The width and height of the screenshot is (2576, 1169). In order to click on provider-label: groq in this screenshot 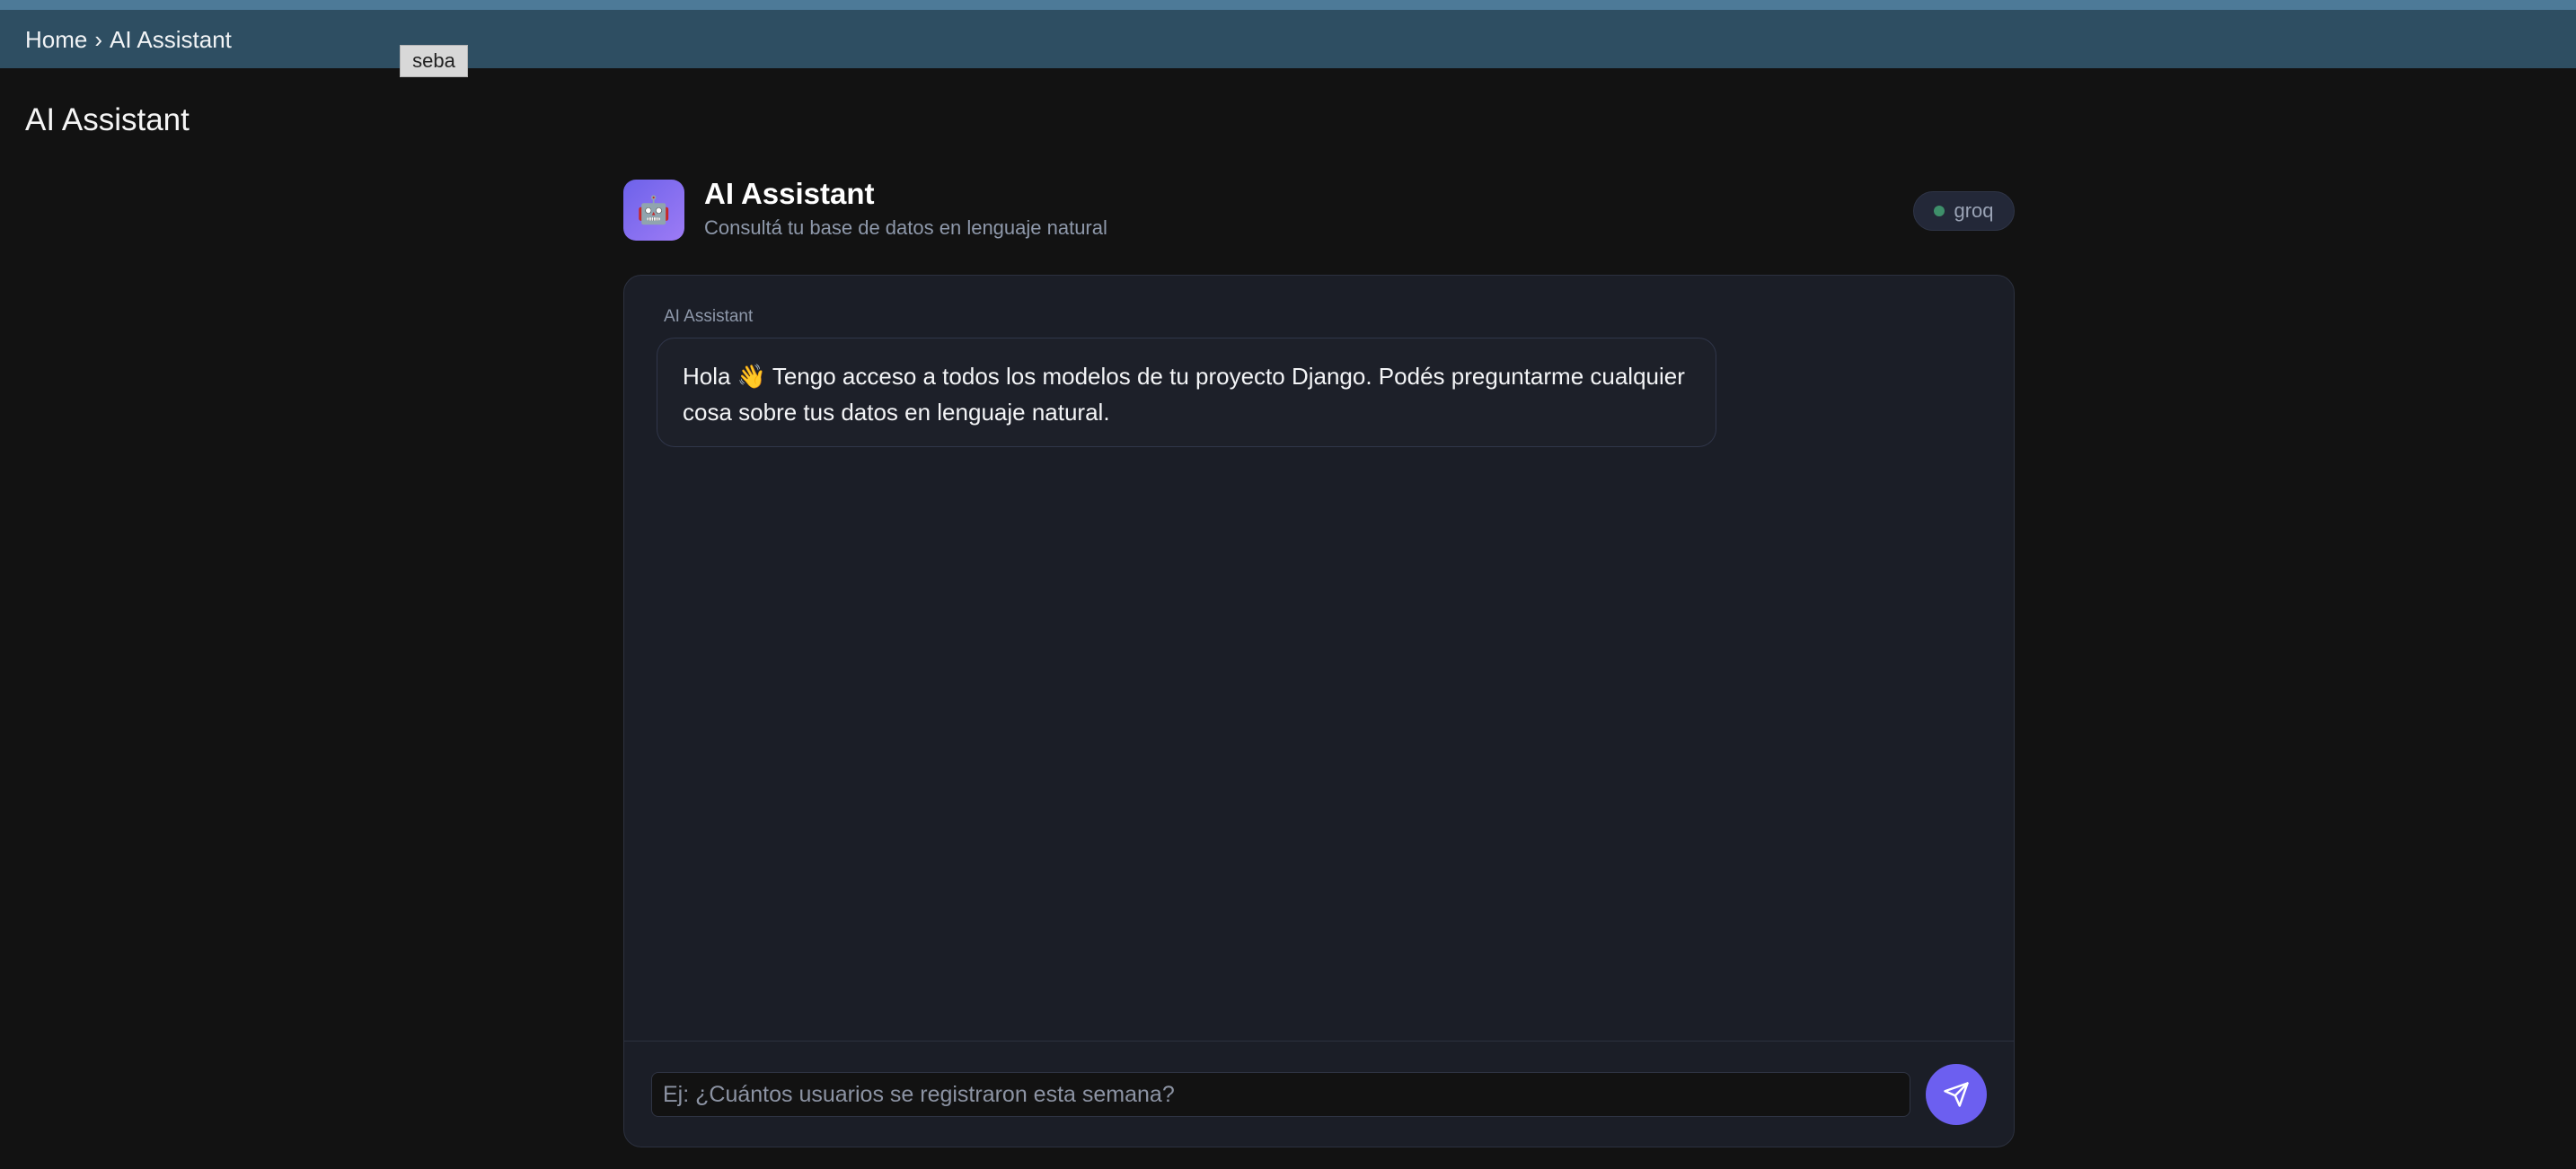, I will do `click(1974, 210)`.